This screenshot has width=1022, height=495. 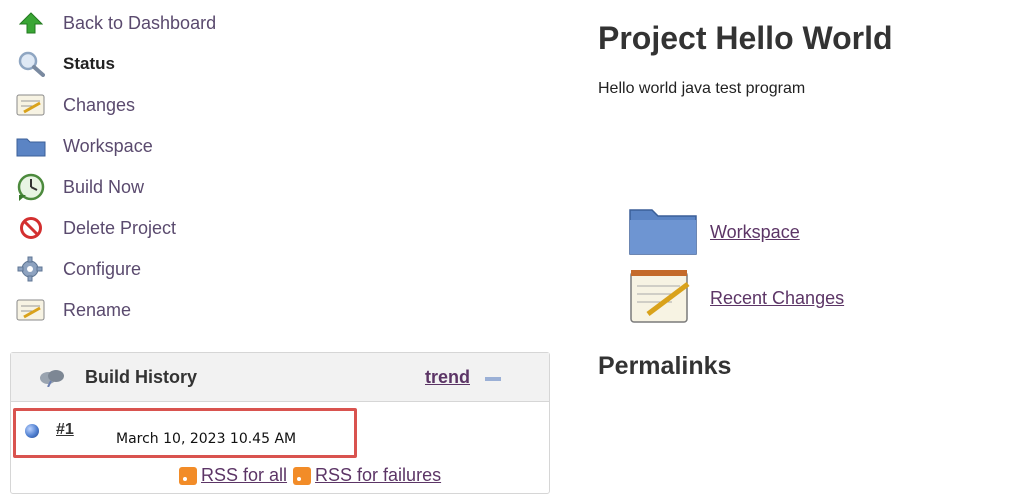 I want to click on sidebar-item-label: Rename, so click(x=97, y=309).